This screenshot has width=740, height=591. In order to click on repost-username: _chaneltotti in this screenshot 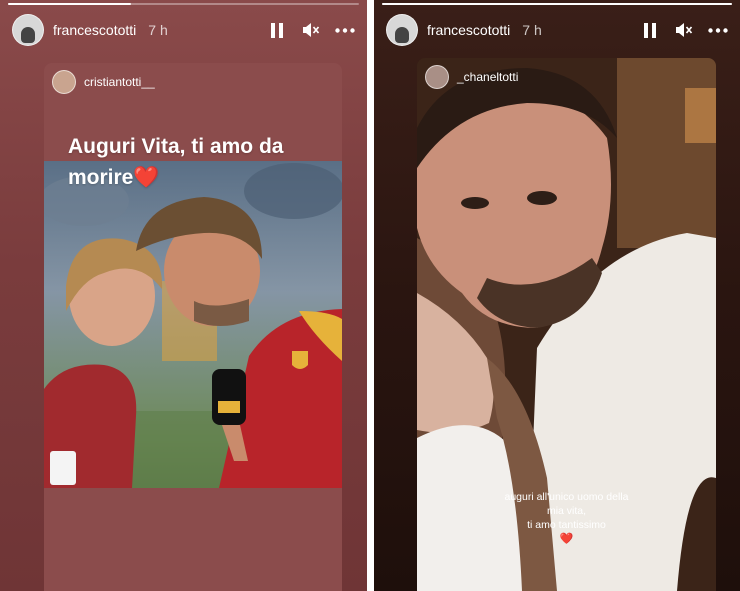, I will do `click(487, 77)`.